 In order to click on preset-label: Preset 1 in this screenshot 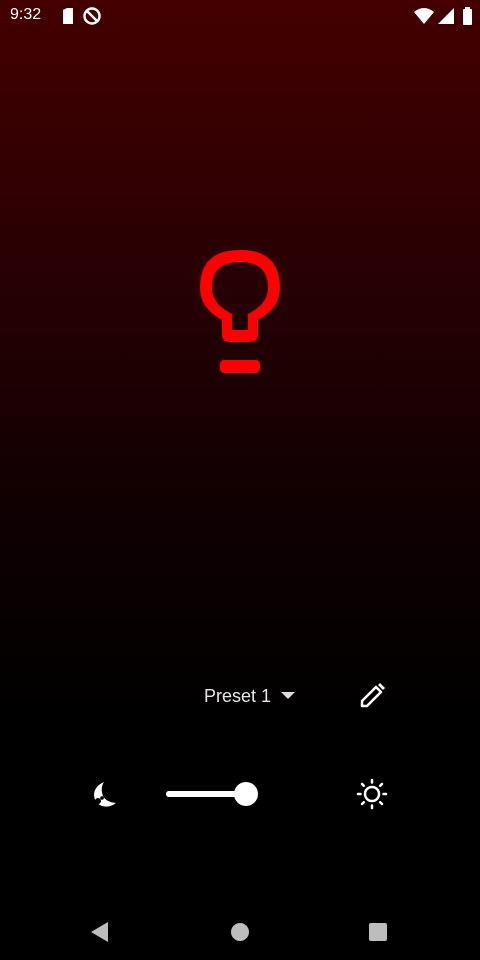, I will do `click(238, 695)`.